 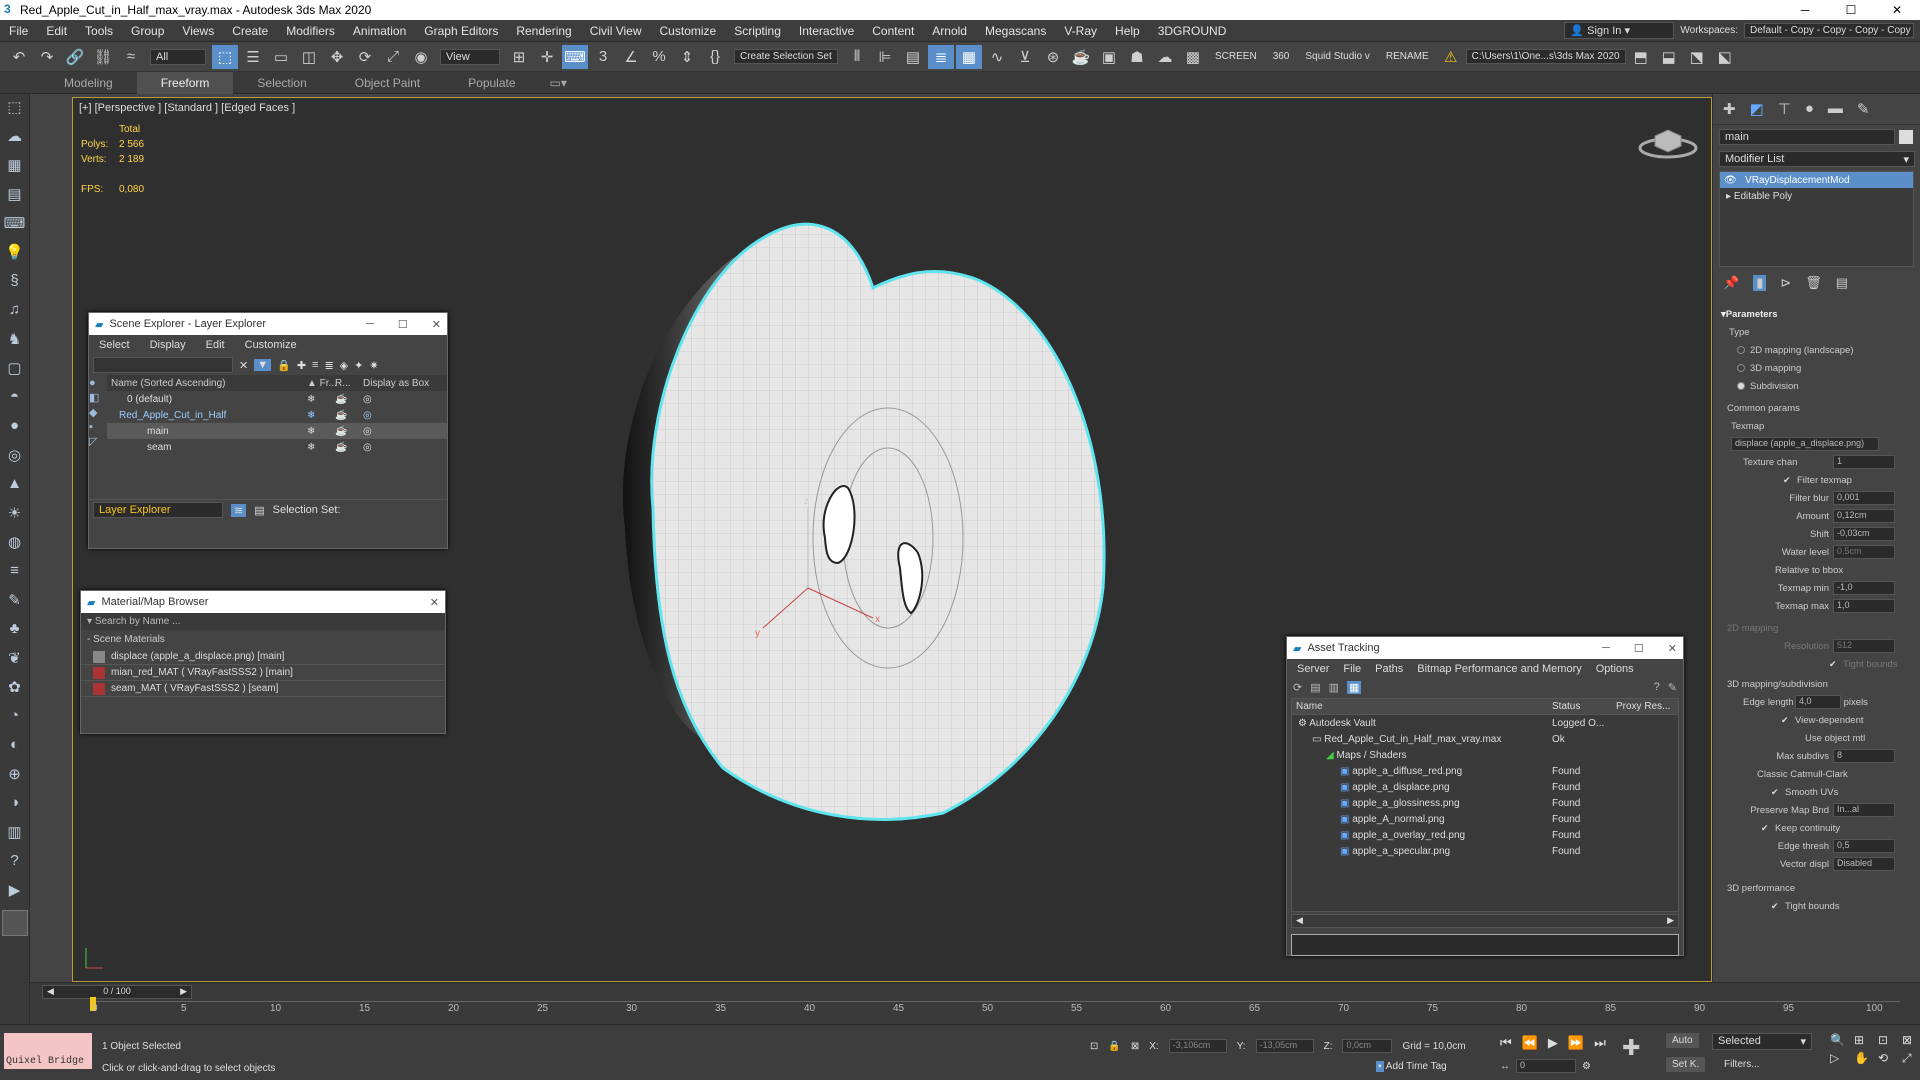 I want to click on scale-icon: ⤢, so click(x=393, y=57).